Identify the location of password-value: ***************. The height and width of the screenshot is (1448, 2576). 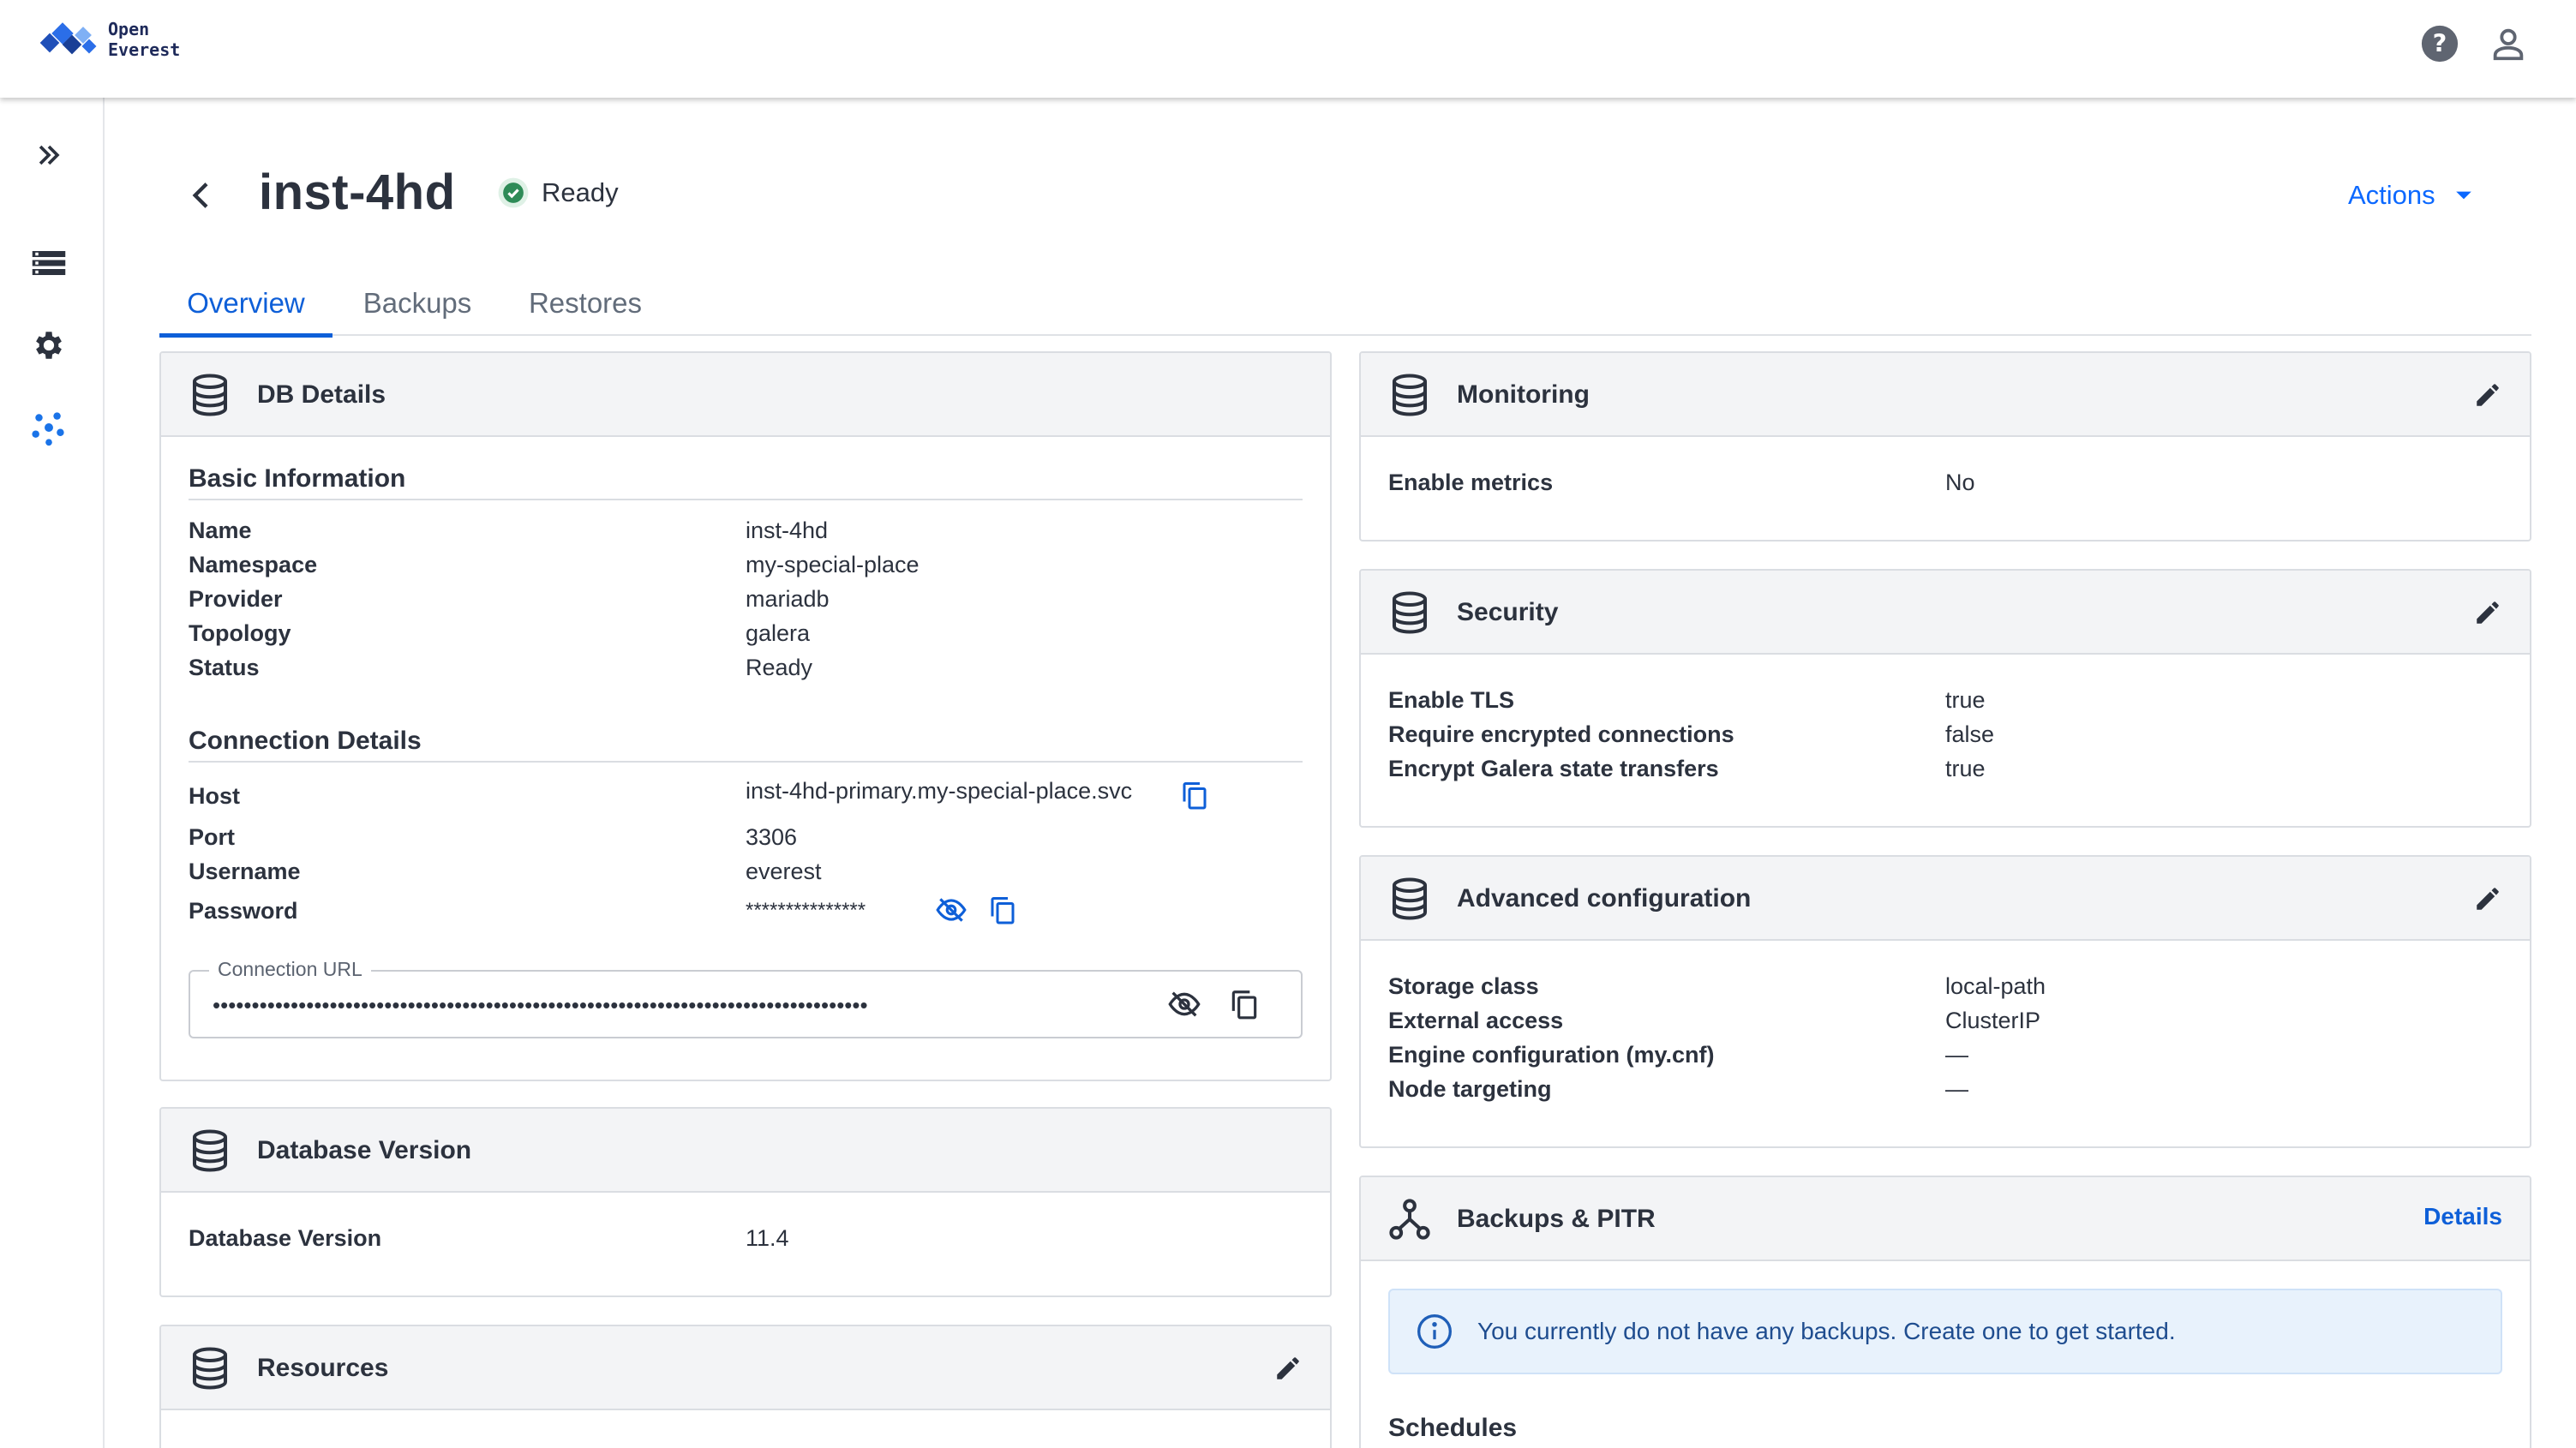
(806, 910).